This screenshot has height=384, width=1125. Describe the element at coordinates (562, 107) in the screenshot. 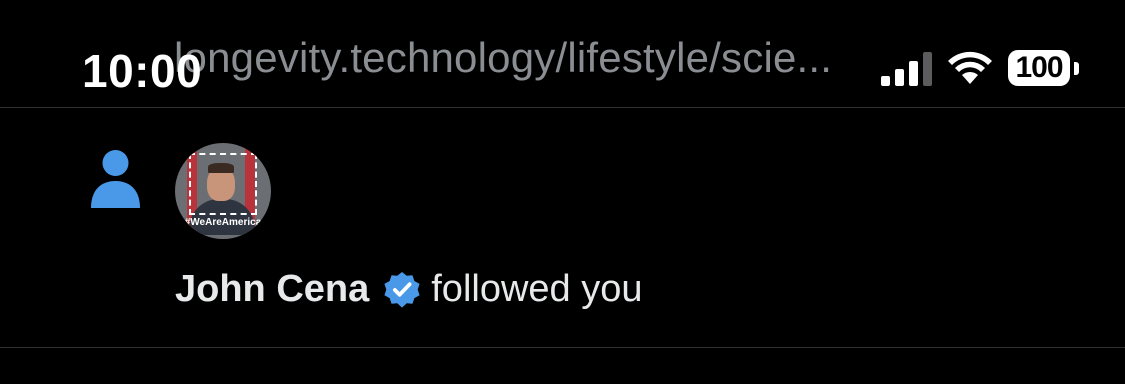

I see `status-bar-divider` at that location.